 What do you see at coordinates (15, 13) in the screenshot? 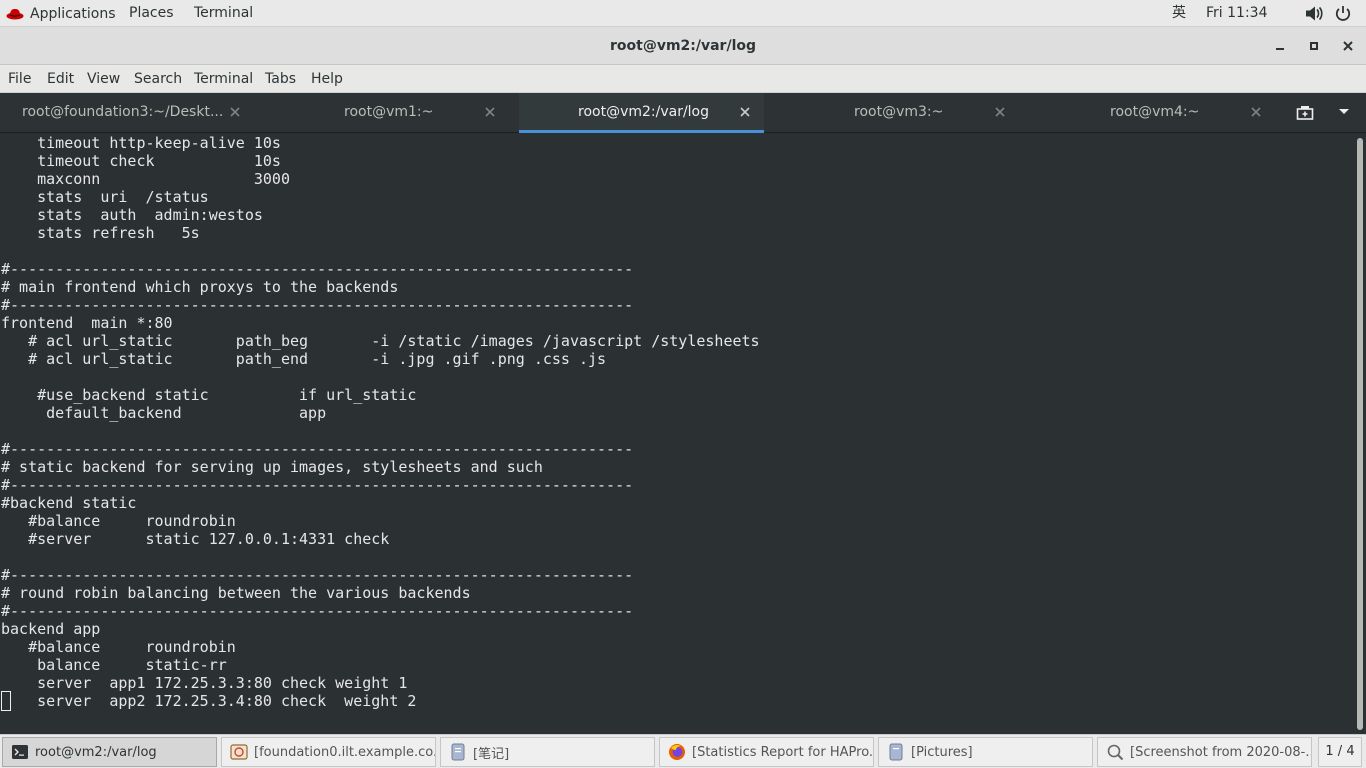
I see `redhat-icon` at bounding box center [15, 13].